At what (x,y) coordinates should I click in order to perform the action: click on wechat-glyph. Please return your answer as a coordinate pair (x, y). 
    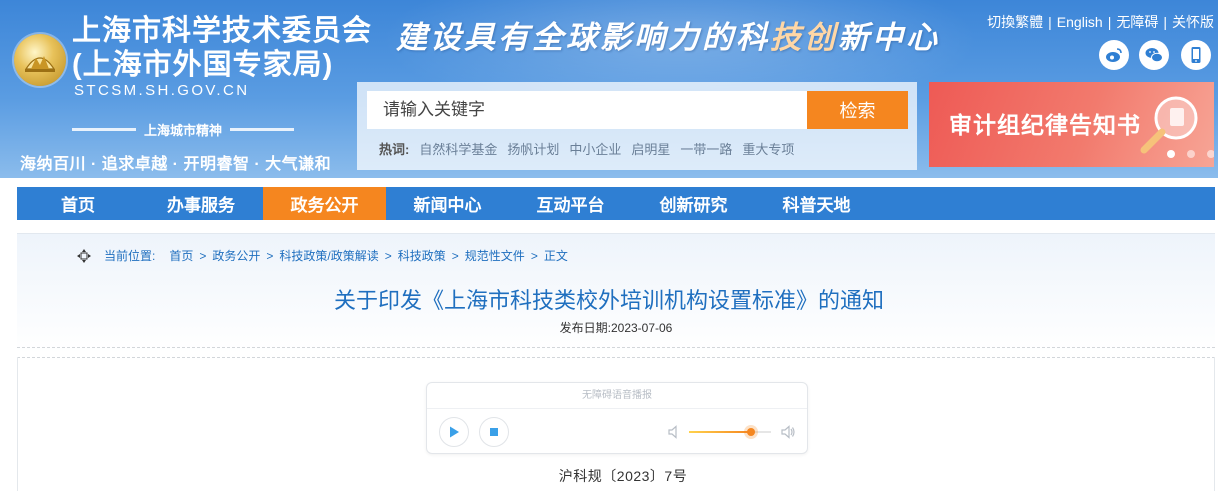
    Looking at the image, I should click on (1154, 55).